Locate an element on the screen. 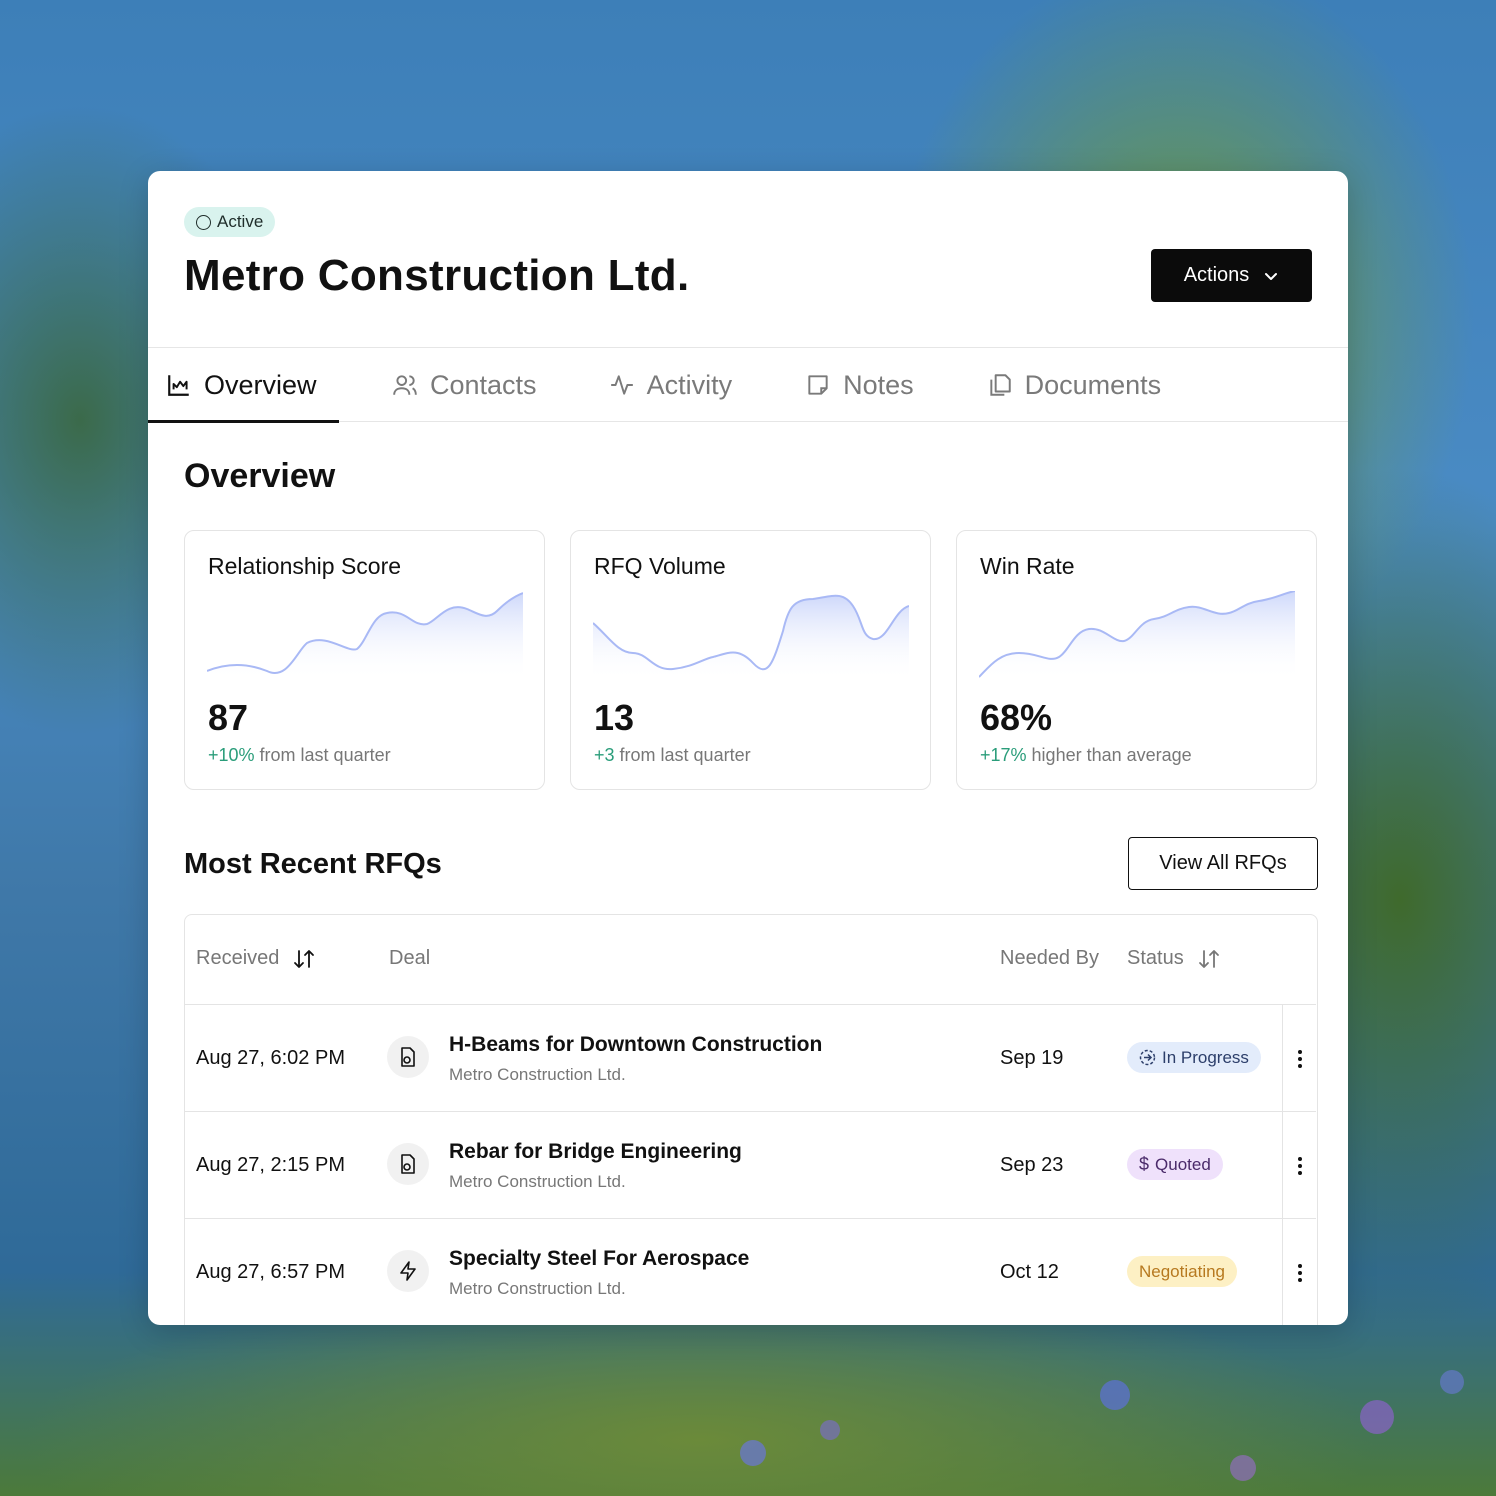 This screenshot has width=1496, height=1496. tab-overview: Overview is located at coordinates (243, 385).